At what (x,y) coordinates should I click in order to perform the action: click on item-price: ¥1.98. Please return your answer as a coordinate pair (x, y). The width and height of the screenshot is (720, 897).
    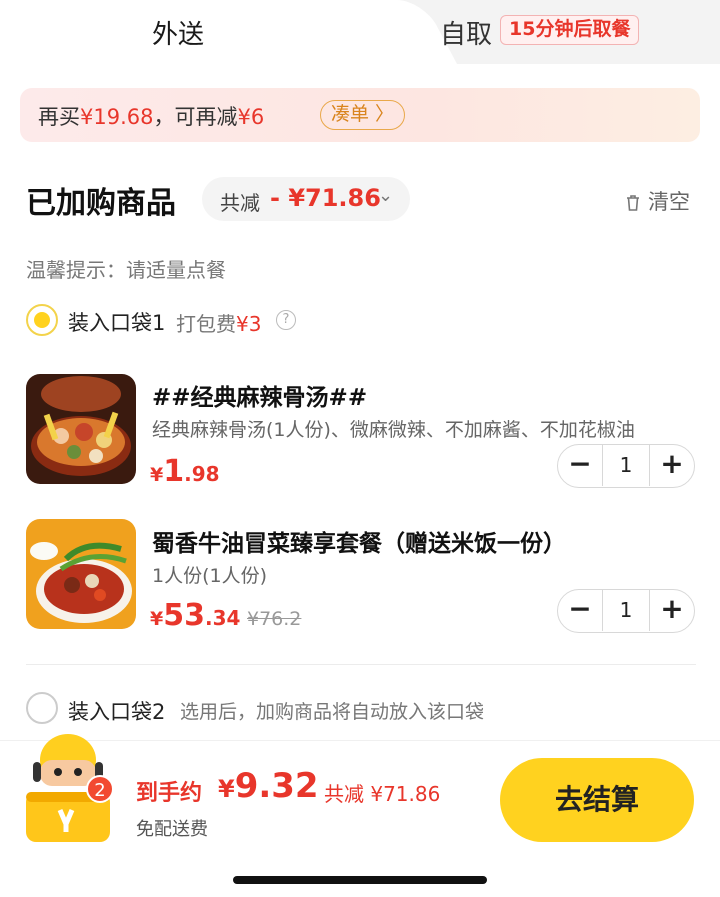
    Looking at the image, I should click on (185, 471).